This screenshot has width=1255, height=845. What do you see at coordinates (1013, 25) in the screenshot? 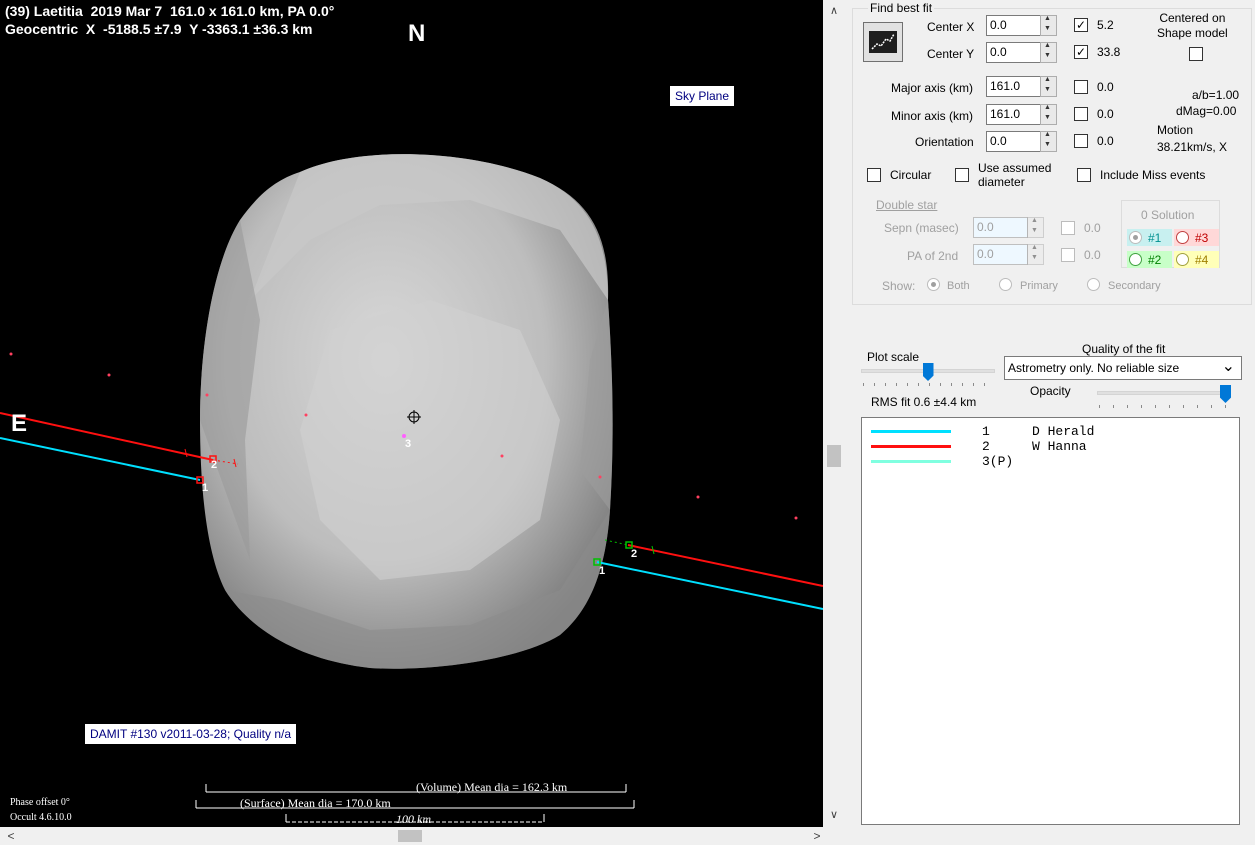
I see `center-x-field: 0.0` at bounding box center [1013, 25].